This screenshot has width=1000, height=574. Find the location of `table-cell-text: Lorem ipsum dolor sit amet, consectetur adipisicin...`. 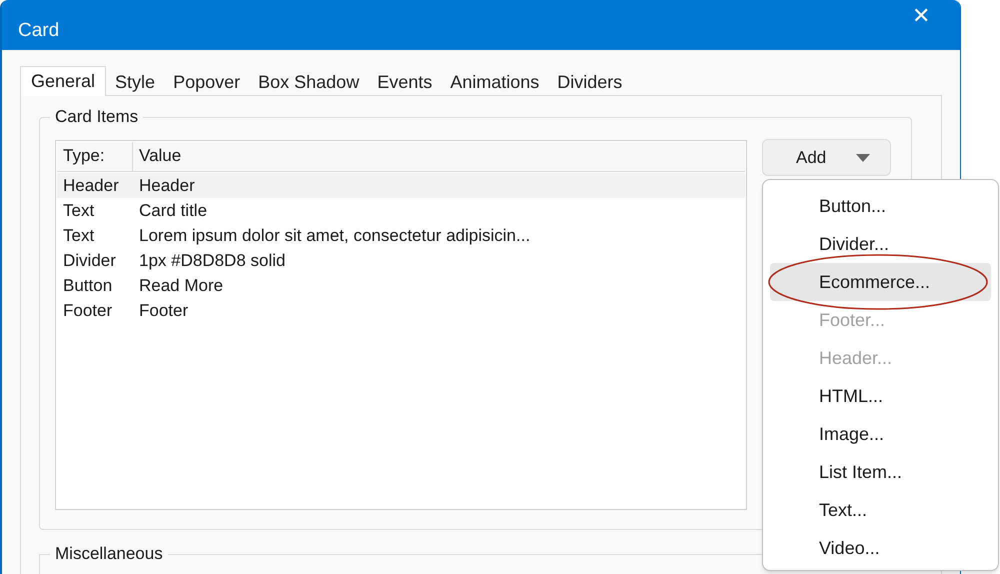

table-cell-text: Lorem ipsum dolor sit amet, consectetur adipisicin... is located at coordinates (334, 235).